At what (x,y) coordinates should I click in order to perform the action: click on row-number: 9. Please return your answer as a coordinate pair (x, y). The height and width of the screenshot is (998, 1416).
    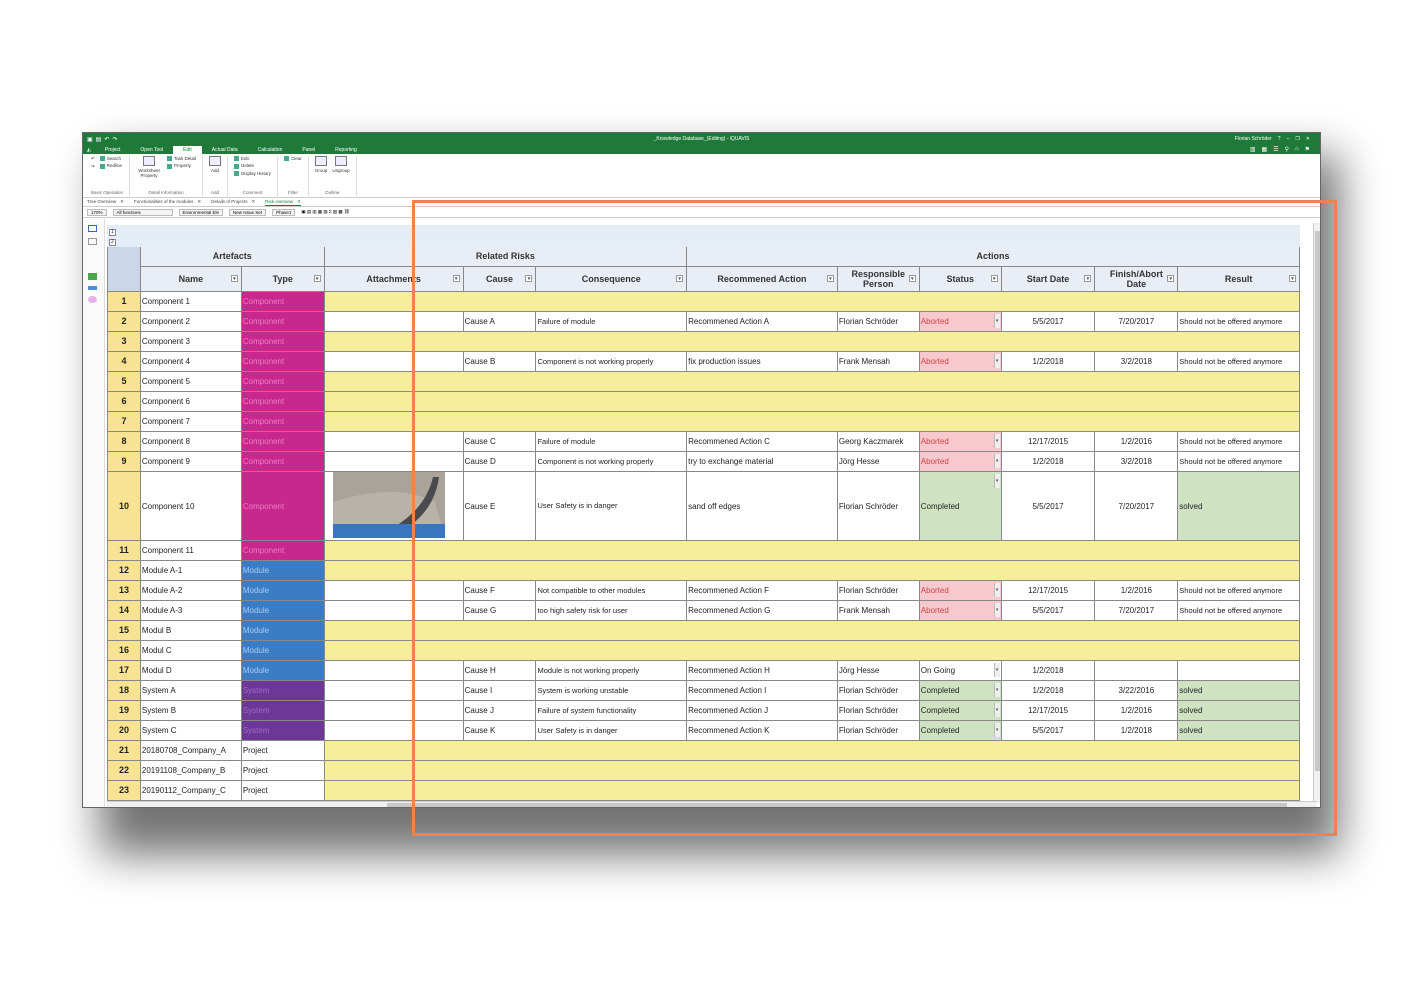
    Looking at the image, I should click on (124, 461).